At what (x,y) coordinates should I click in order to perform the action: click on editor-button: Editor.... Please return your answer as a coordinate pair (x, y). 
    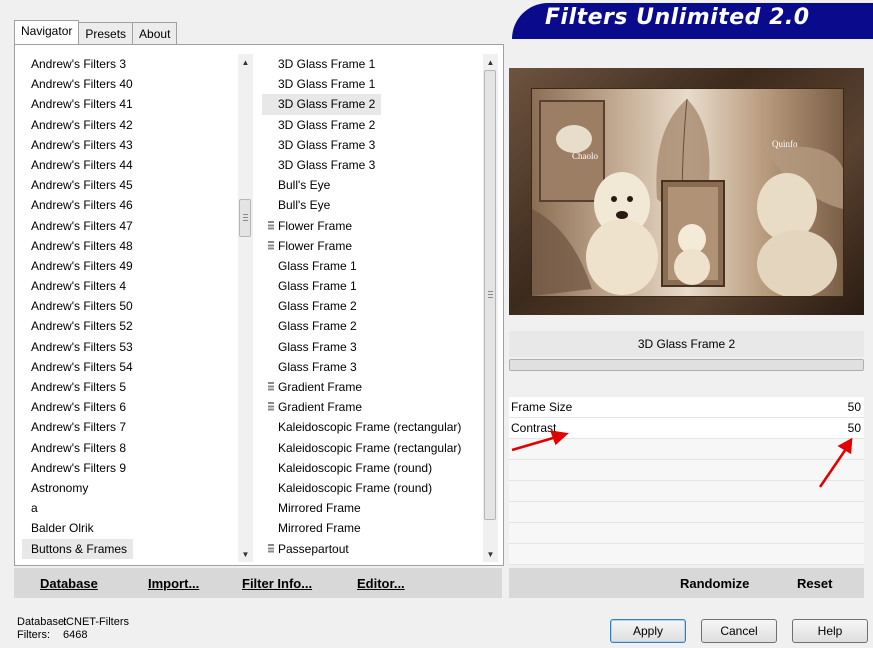
    Looking at the image, I should click on (381, 583).